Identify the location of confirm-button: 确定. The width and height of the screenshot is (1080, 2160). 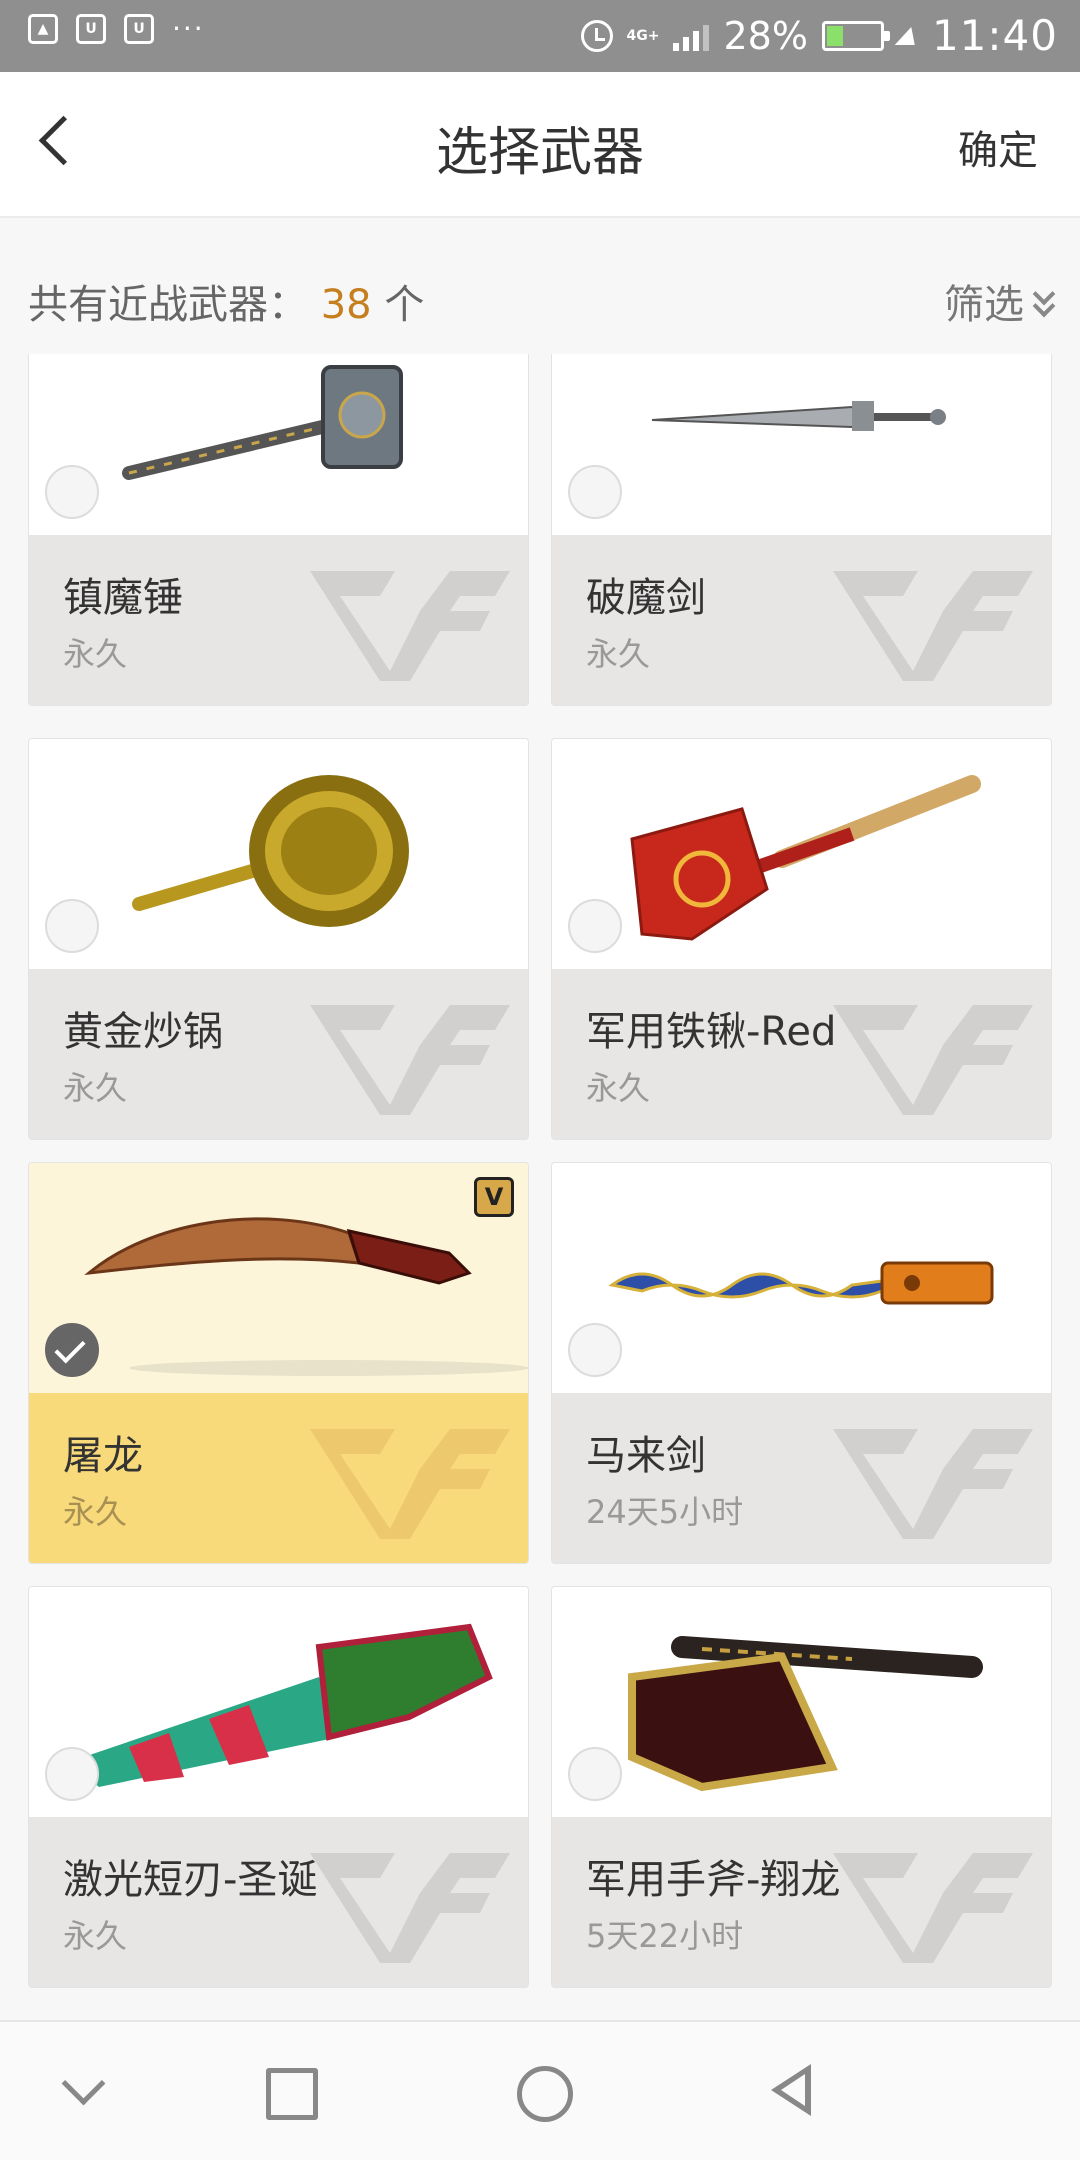
(998, 147).